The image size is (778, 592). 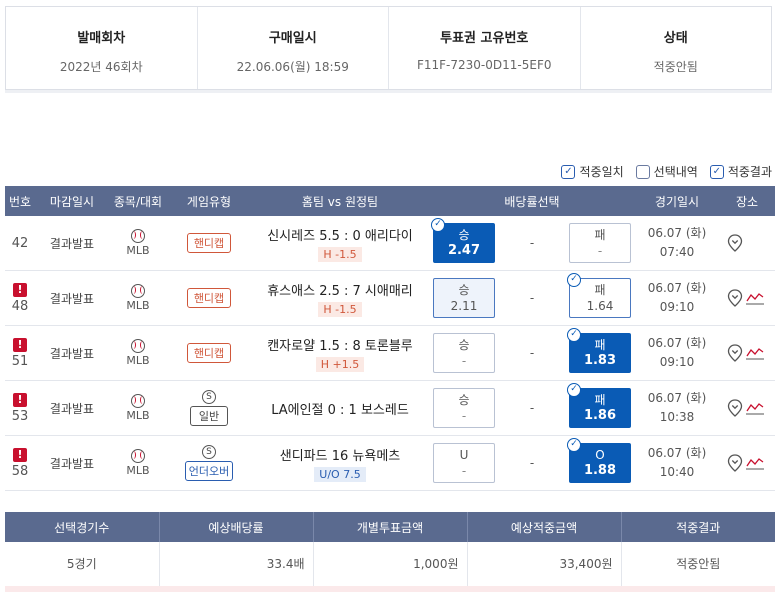 I want to click on game-type-tag: 일반, so click(x=209, y=416).